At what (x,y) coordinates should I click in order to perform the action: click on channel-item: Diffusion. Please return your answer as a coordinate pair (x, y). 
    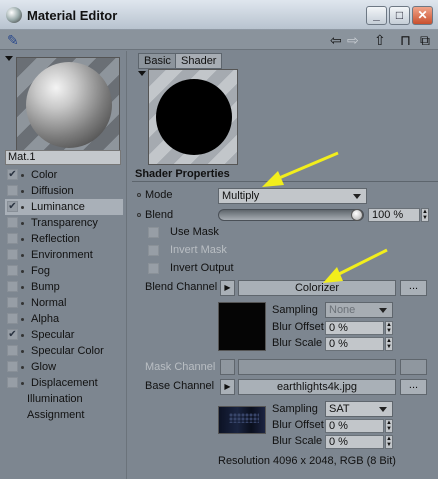
    Looking at the image, I should click on (64, 191).